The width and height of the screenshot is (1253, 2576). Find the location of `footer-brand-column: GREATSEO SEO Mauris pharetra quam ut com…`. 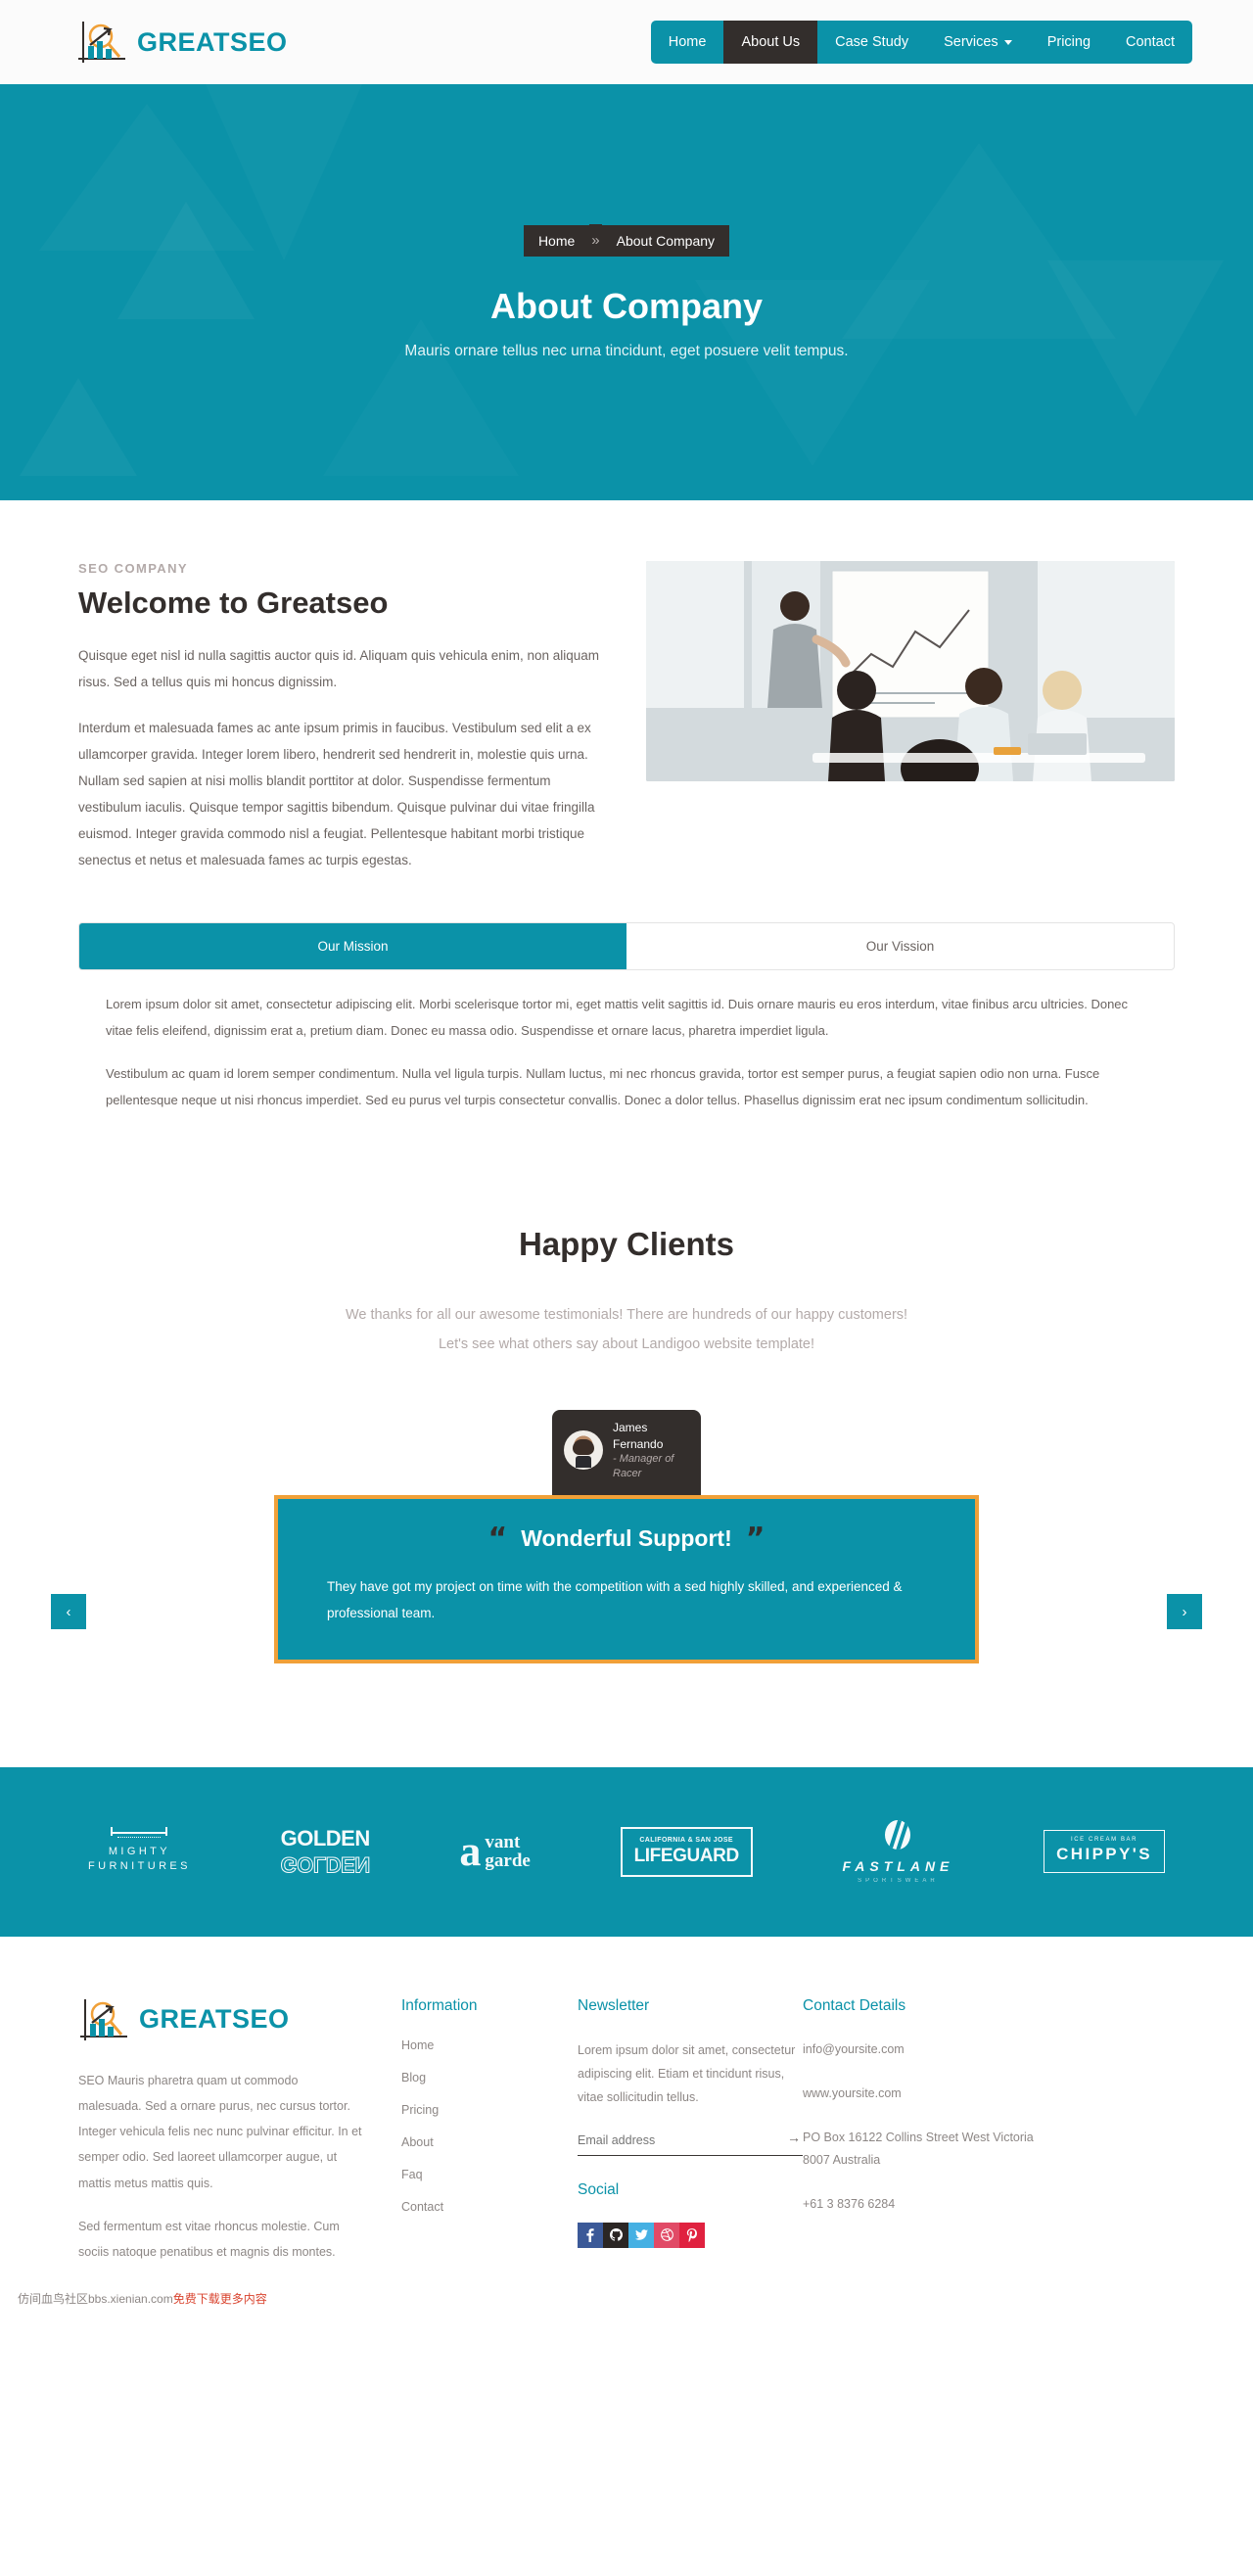

footer-brand-column: GREATSEO SEO Mauris pharetra quam ut com… is located at coordinates (239, 2140).